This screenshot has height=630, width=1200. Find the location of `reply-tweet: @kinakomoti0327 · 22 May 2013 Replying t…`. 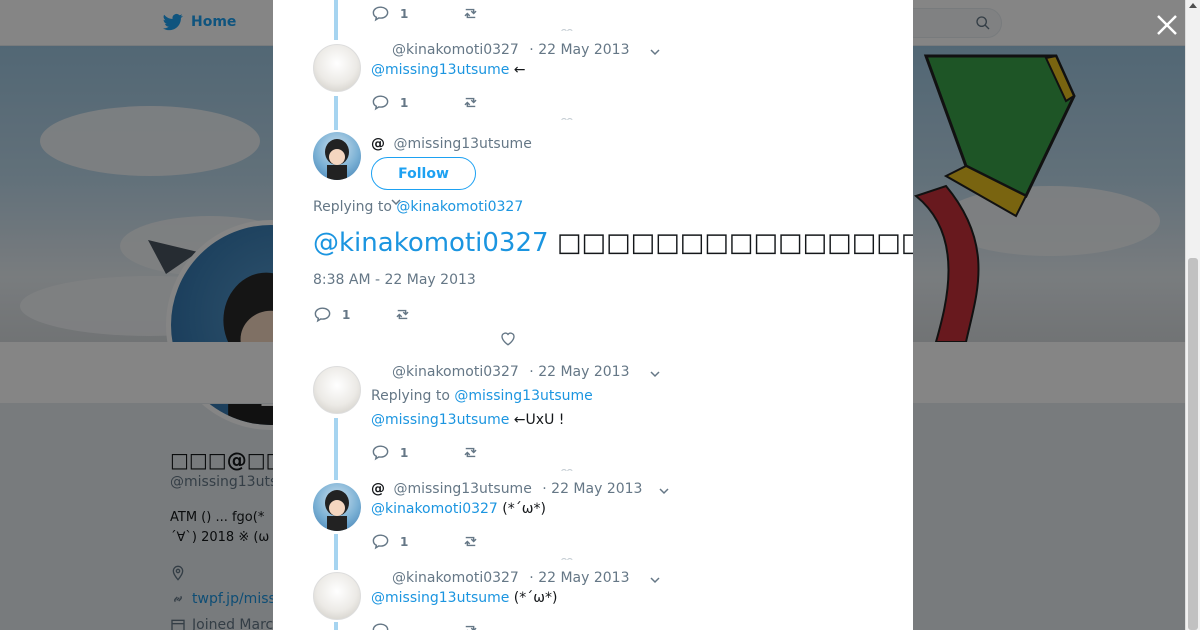

reply-tweet: @kinakomoti0327 · 22 May 2013 Replying t… is located at coordinates (593, 418).